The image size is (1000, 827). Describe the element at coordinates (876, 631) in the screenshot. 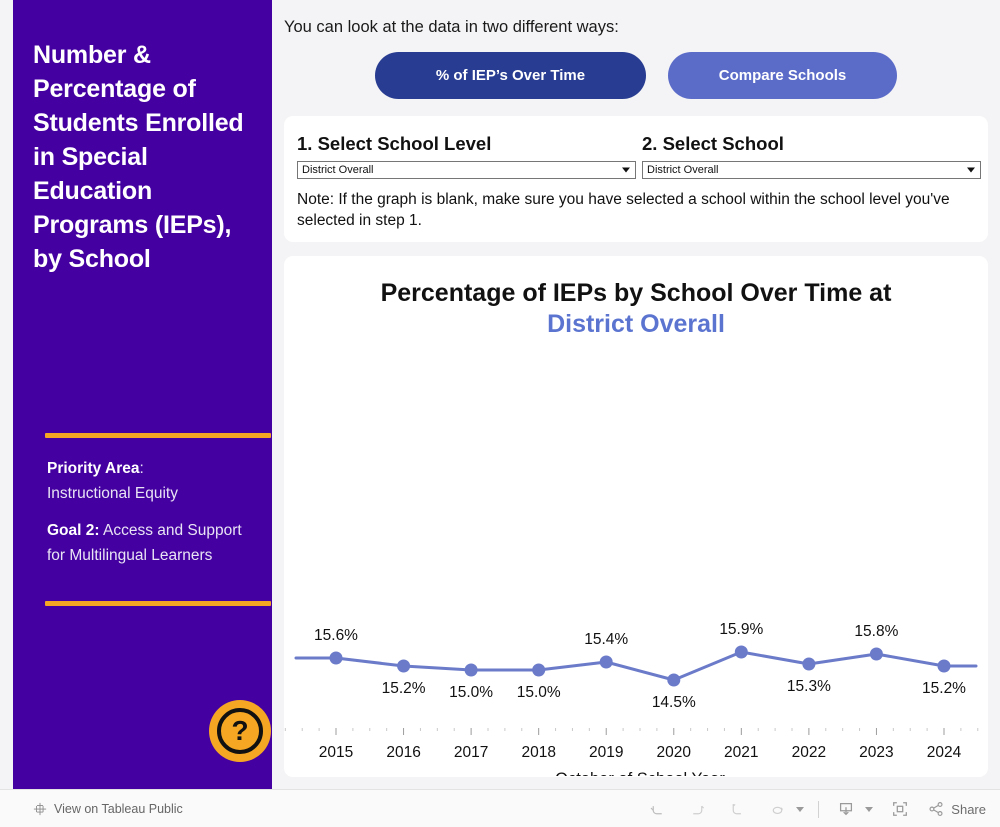

I see `data-point-label: 15.8%` at that location.